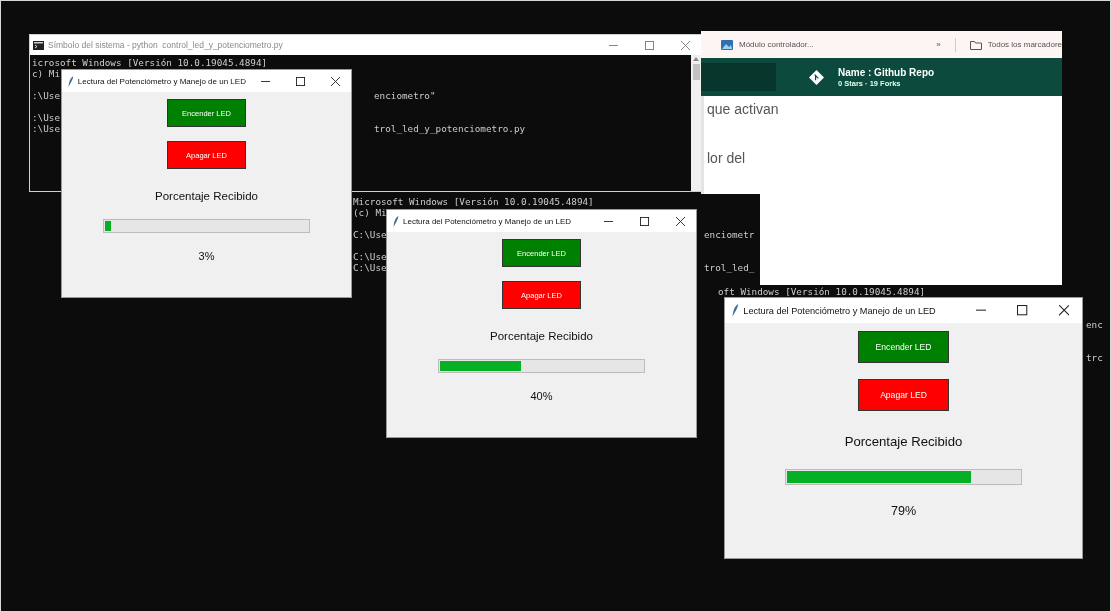  What do you see at coordinates (696, 123) in the screenshot?
I see `scroll-bar` at bounding box center [696, 123].